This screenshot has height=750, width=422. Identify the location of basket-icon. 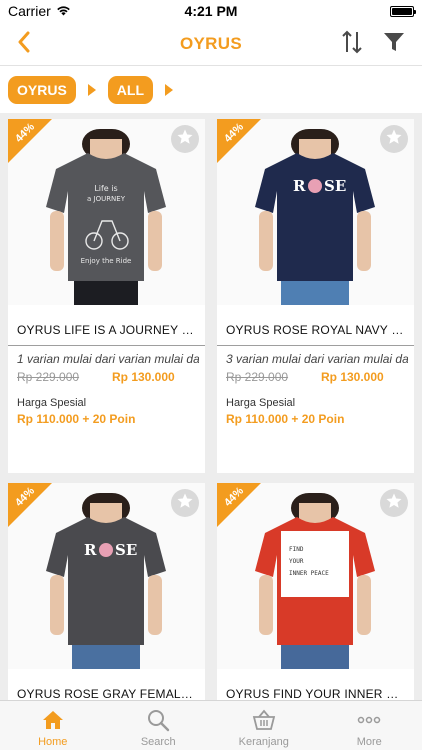
(264, 720).